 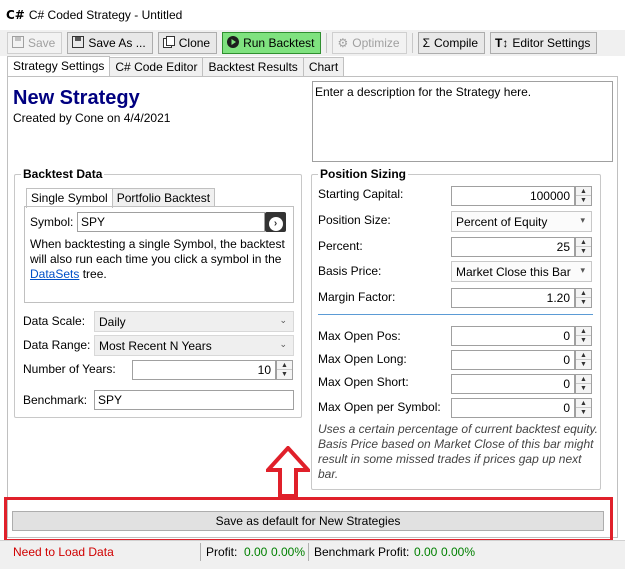 I want to click on csharp-app-icon: C#, so click(x=15, y=15).